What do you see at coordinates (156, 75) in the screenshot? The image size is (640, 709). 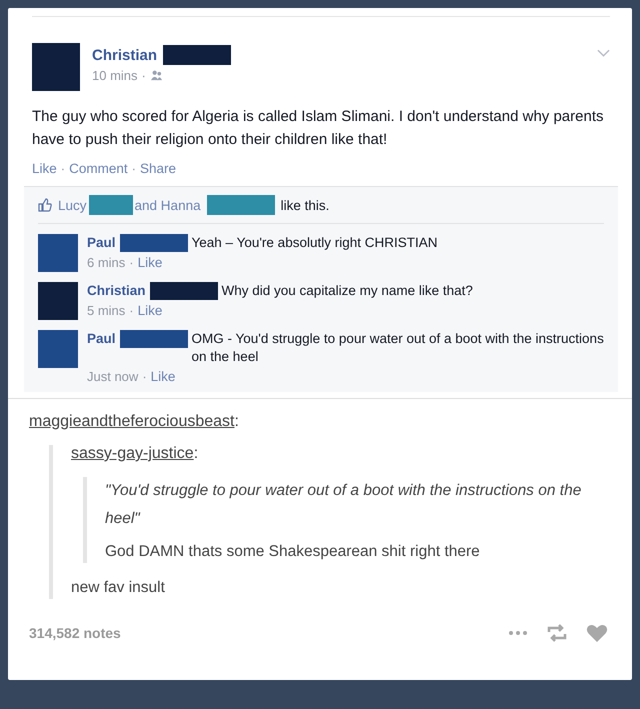 I see `friends-icon` at bounding box center [156, 75].